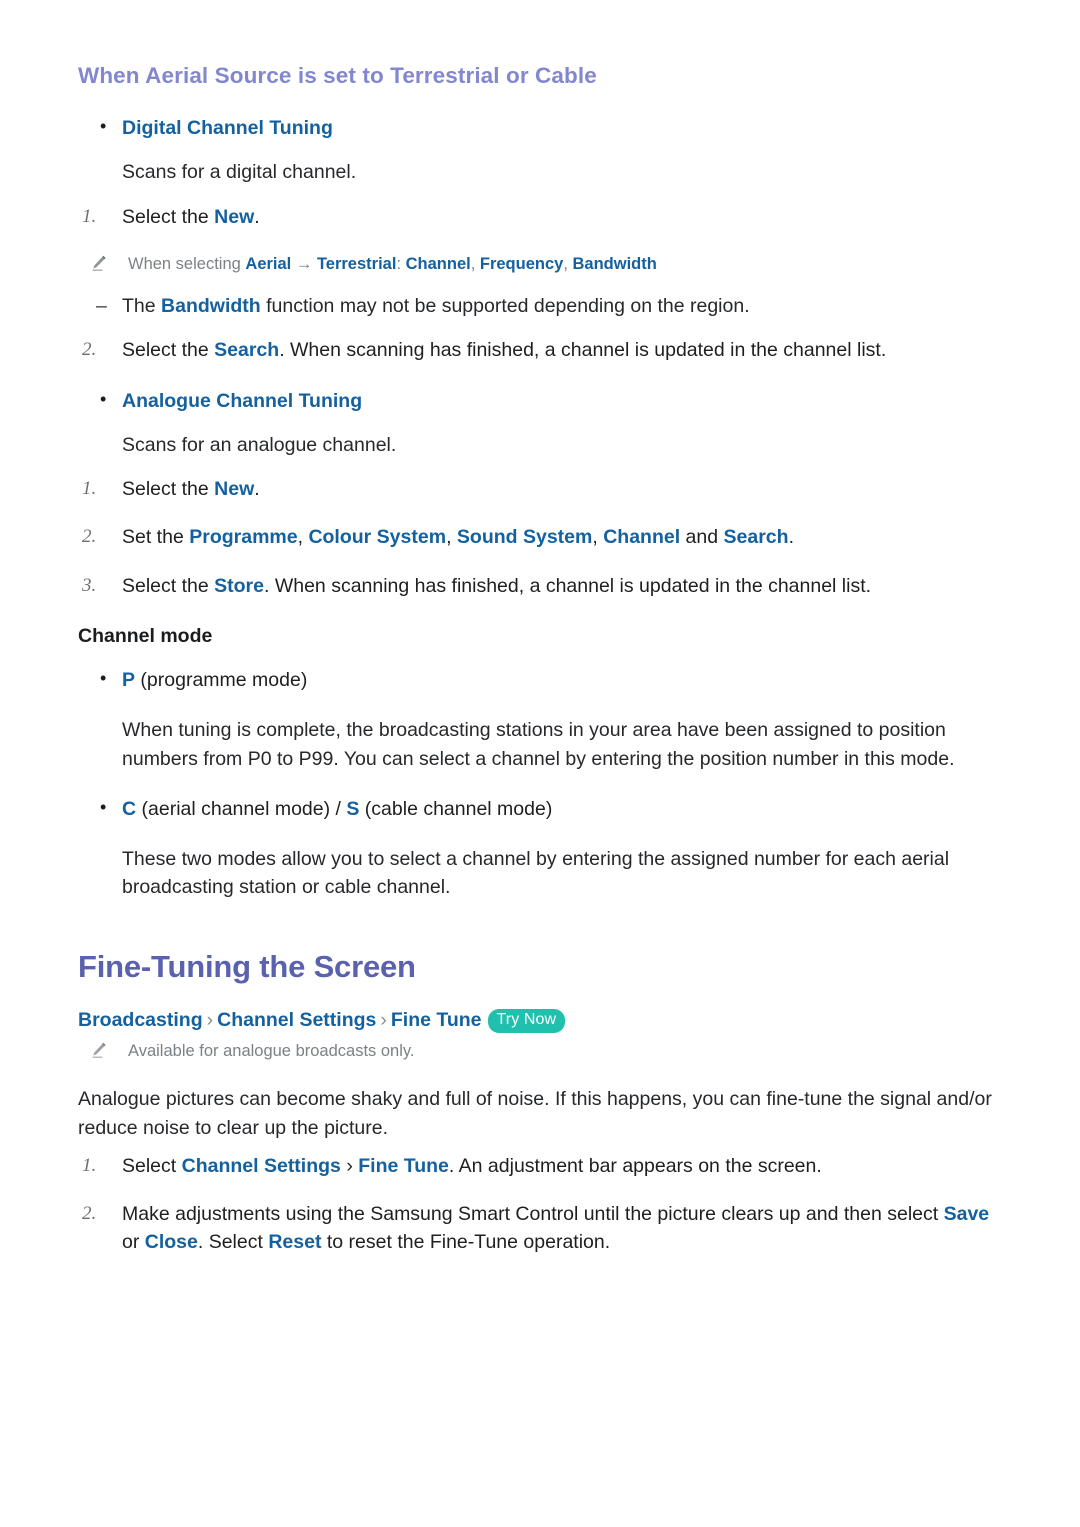 The height and width of the screenshot is (1527, 1080). Describe the element at coordinates (303, 537) in the screenshot. I see `sep-comma-1: ,` at that location.